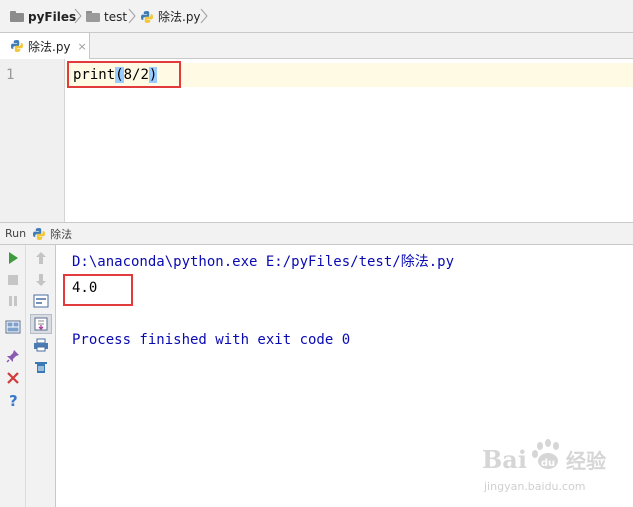 The image size is (633, 507). Describe the element at coordinates (41, 345) in the screenshot. I see `print-icon` at that location.